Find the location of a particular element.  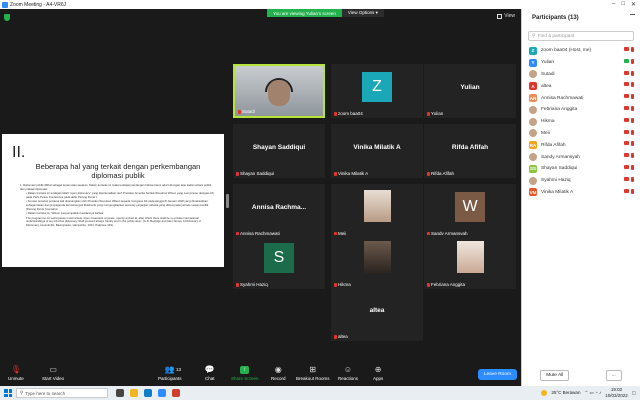

video-tile-yulian: Yulian Yulian is located at coordinates (470, 91).